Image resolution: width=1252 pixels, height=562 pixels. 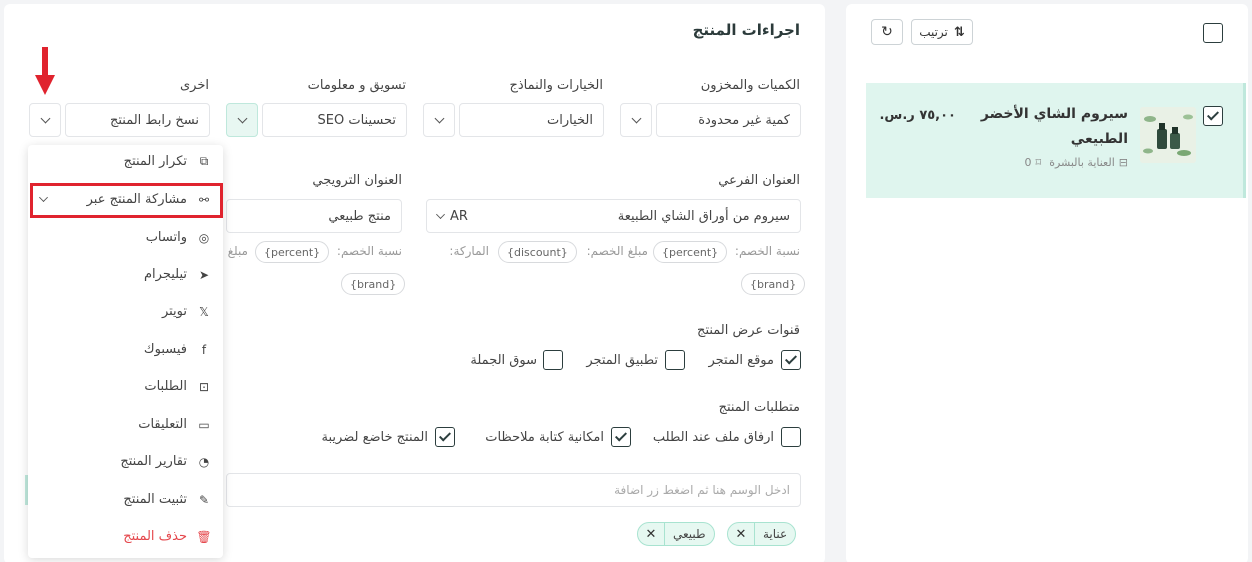 I want to click on channel-website-checkbox, so click(x=791, y=360).